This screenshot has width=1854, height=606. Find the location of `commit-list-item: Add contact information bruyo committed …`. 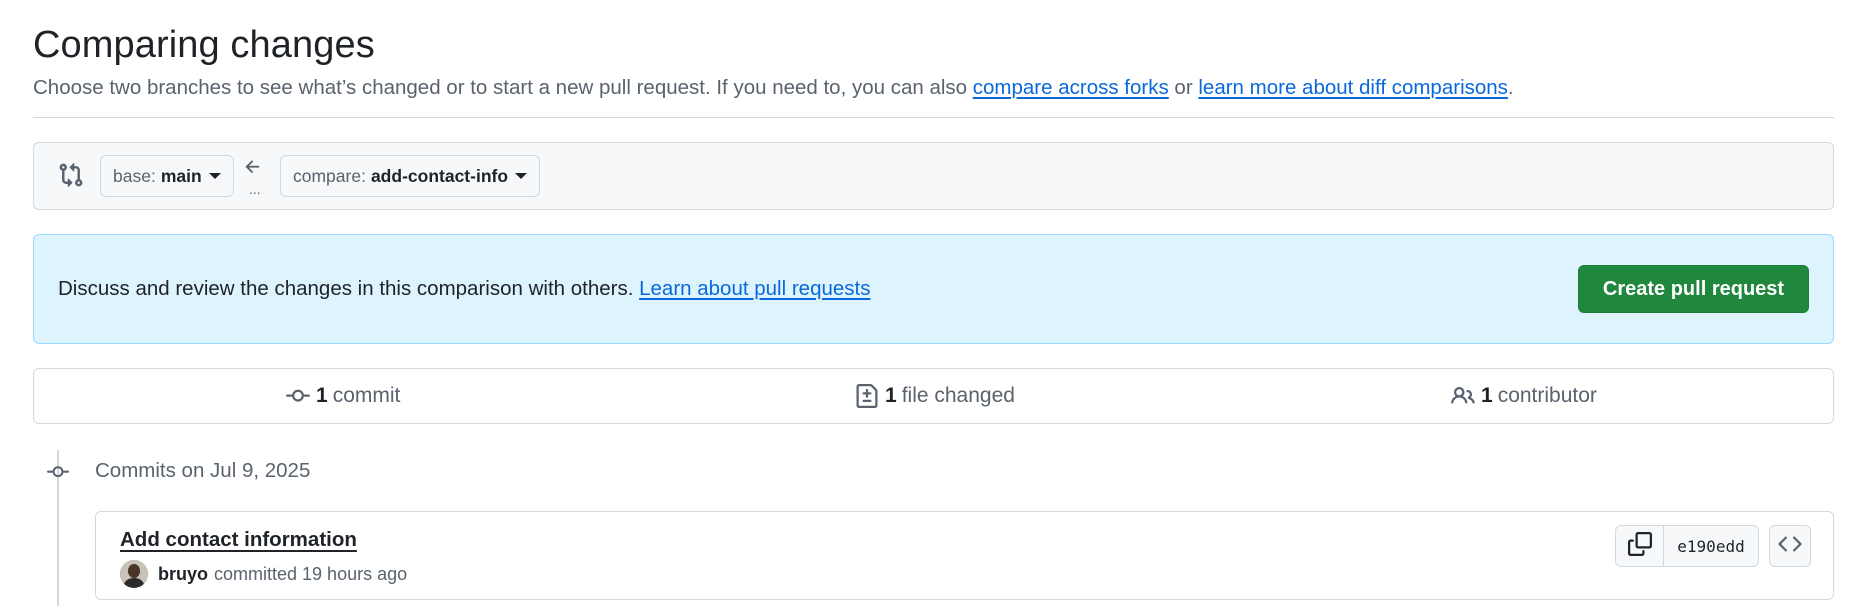

commit-list-item: Add contact information bruyo committed … is located at coordinates (964, 555).